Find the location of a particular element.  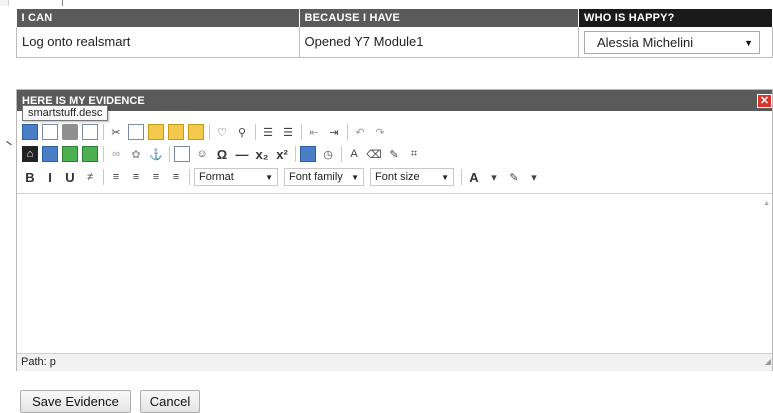

smiley-icon: ☺ is located at coordinates (202, 154).